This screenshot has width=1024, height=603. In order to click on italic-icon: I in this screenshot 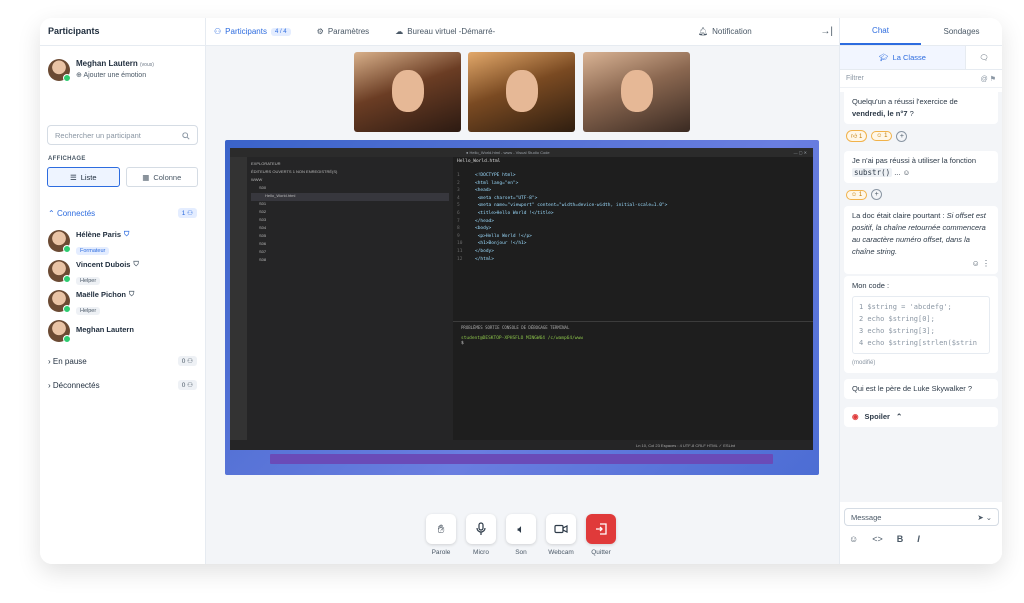, I will do `click(918, 539)`.